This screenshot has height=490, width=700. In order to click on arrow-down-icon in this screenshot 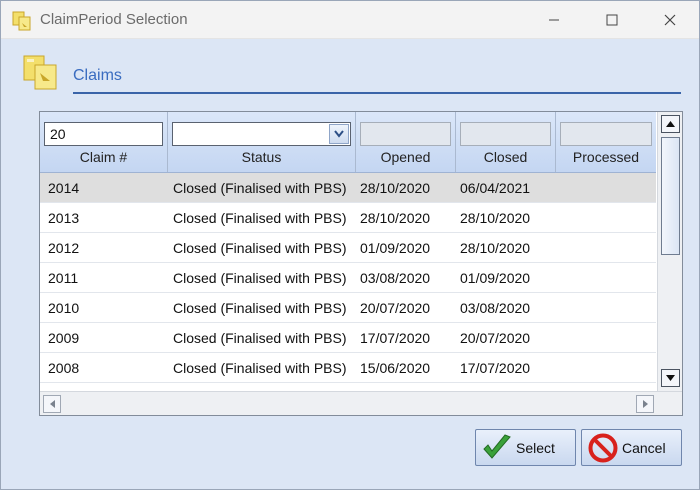, I will do `click(670, 378)`.